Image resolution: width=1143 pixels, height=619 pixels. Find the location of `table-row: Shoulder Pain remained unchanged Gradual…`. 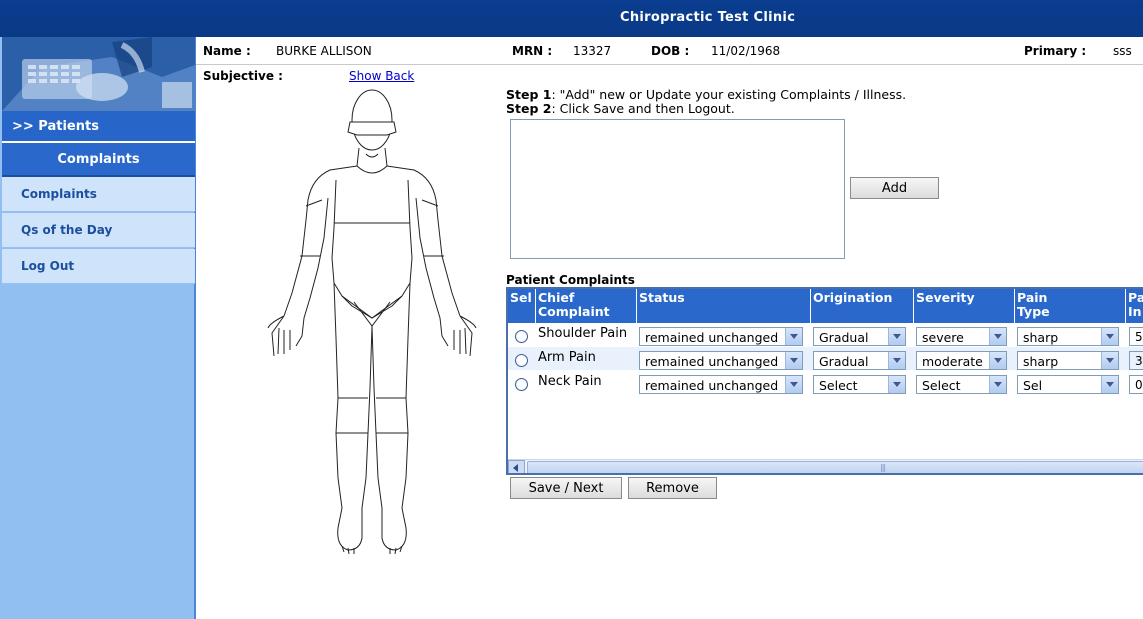

table-row: Shoulder Pain remained unchanged Gradual… is located at coordinates (825, 335).